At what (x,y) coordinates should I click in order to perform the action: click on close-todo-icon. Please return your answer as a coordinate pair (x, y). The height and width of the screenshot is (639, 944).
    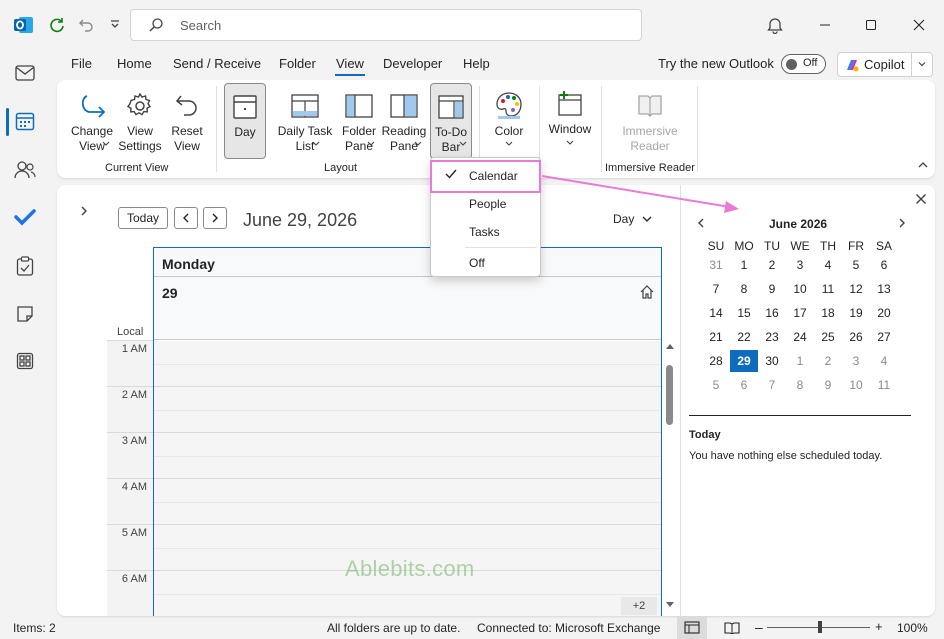
    Looking at the image, I should click on (921, 199).